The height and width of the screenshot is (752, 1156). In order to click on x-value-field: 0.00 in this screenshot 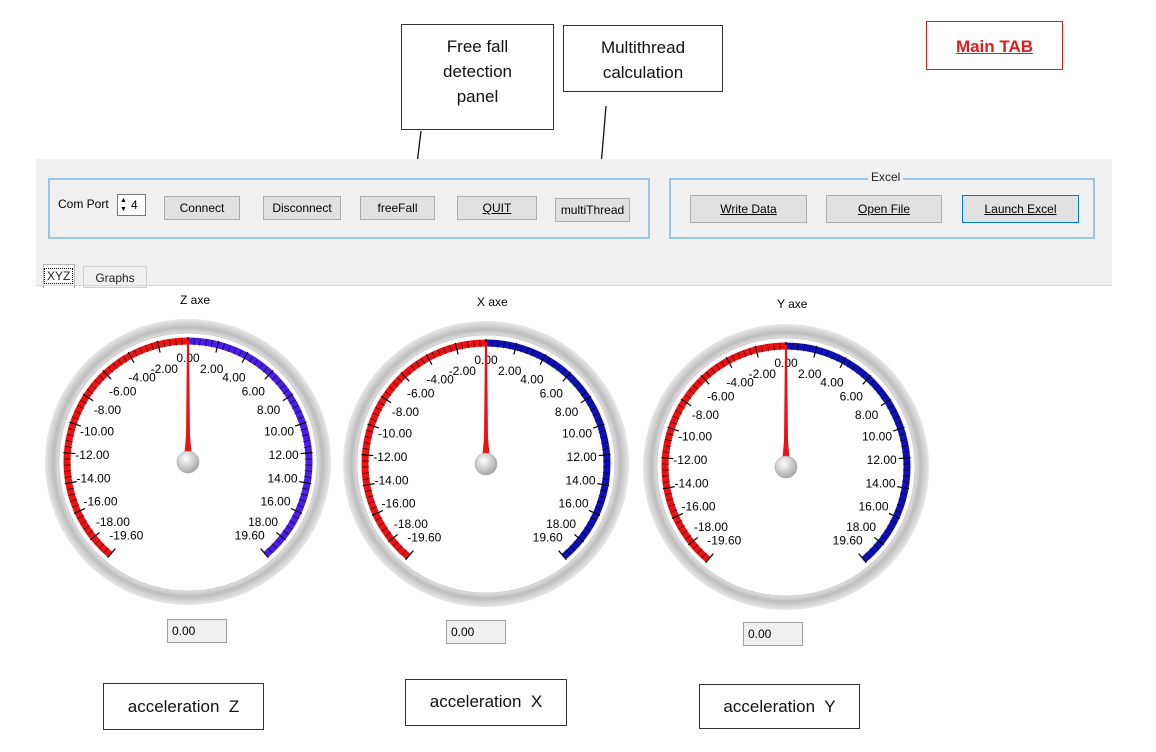, I will do `click(476, 632)`.